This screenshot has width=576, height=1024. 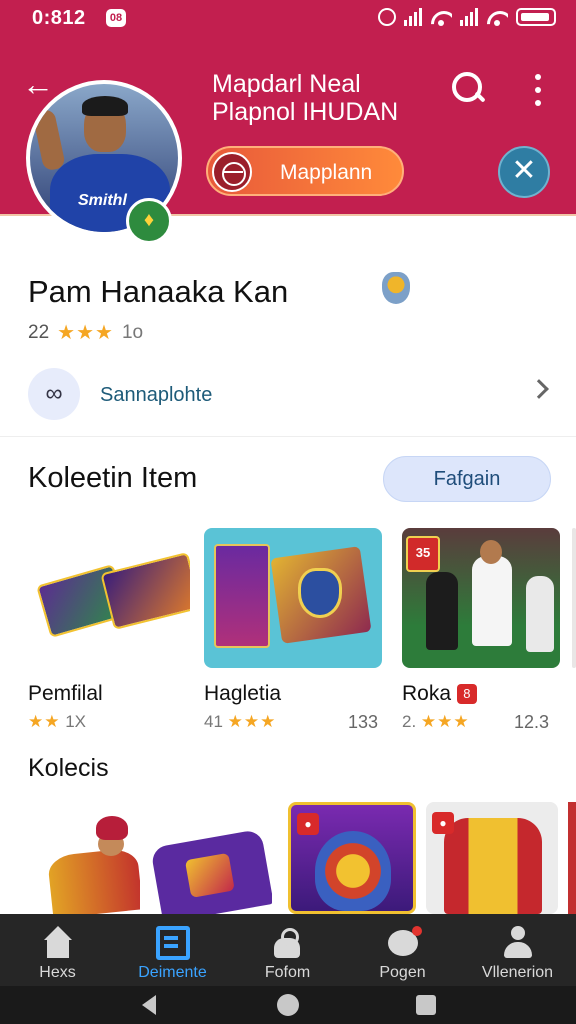 I want to click on profile-link-row: ∞ Sannaplohte, so click(x=292, y=395).